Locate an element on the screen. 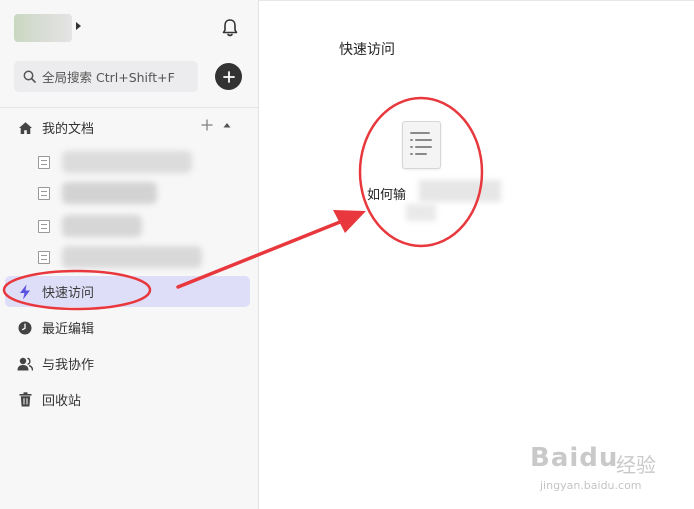 This screenshot has height=509, width=694. file-name: 如何输 is located at coordinates (387, 195).